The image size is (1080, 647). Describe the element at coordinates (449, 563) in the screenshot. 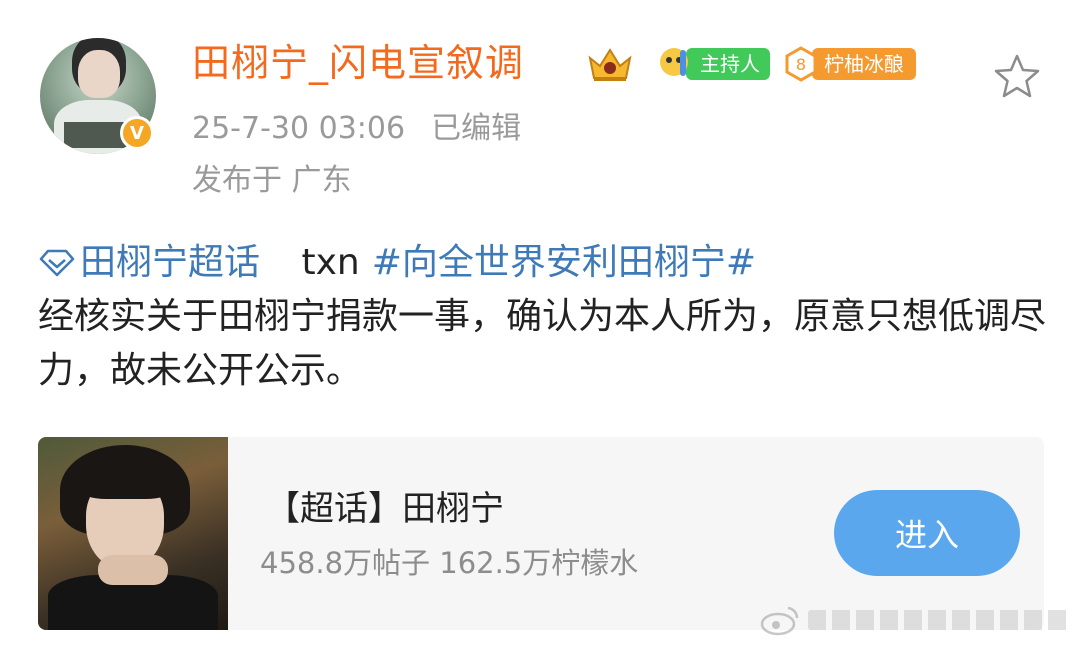

I see `card-stats: 458.8万帖子 162.5万柠檬水` at that location.